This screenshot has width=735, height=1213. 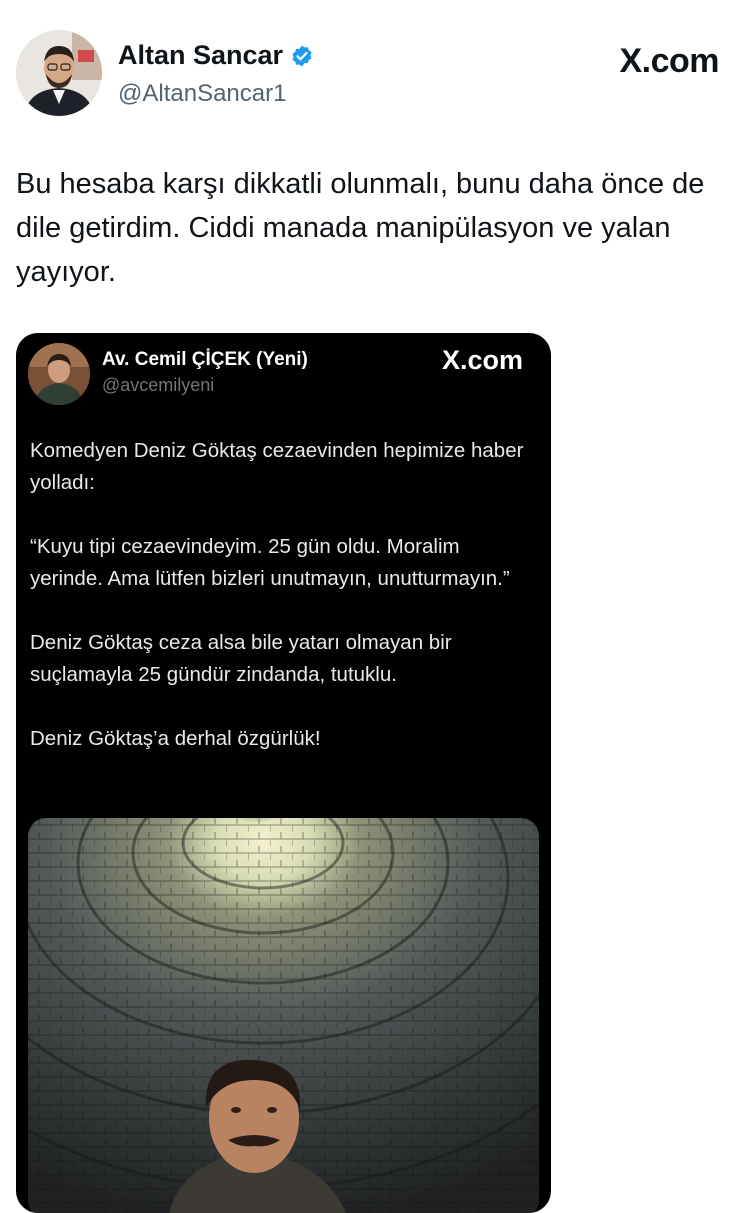 What do you see at coordinates (367, 75) in the screenshot?
I see `tweet-header: Altan Sancar @AltanSancar1 X.com` at bounding box center [367, 75].